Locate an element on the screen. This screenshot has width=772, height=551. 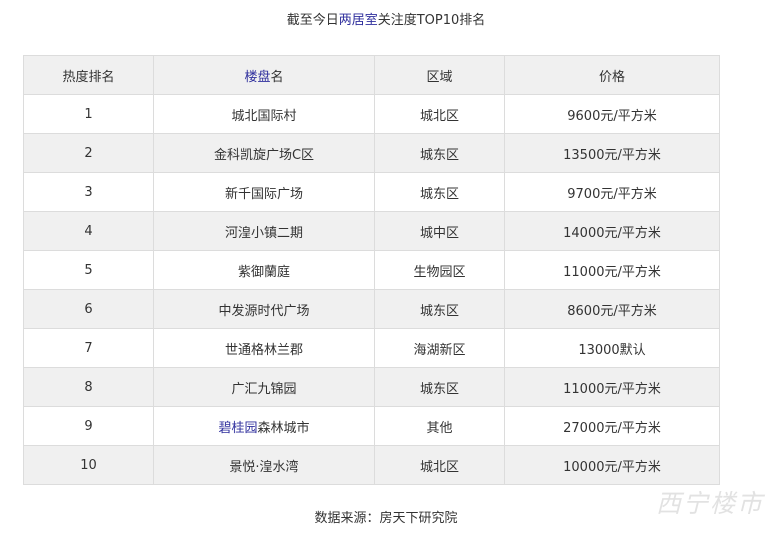
table-row: 8 广汇九锦园 城东区 11000元/平方米 is located at coordinates (371, 387).